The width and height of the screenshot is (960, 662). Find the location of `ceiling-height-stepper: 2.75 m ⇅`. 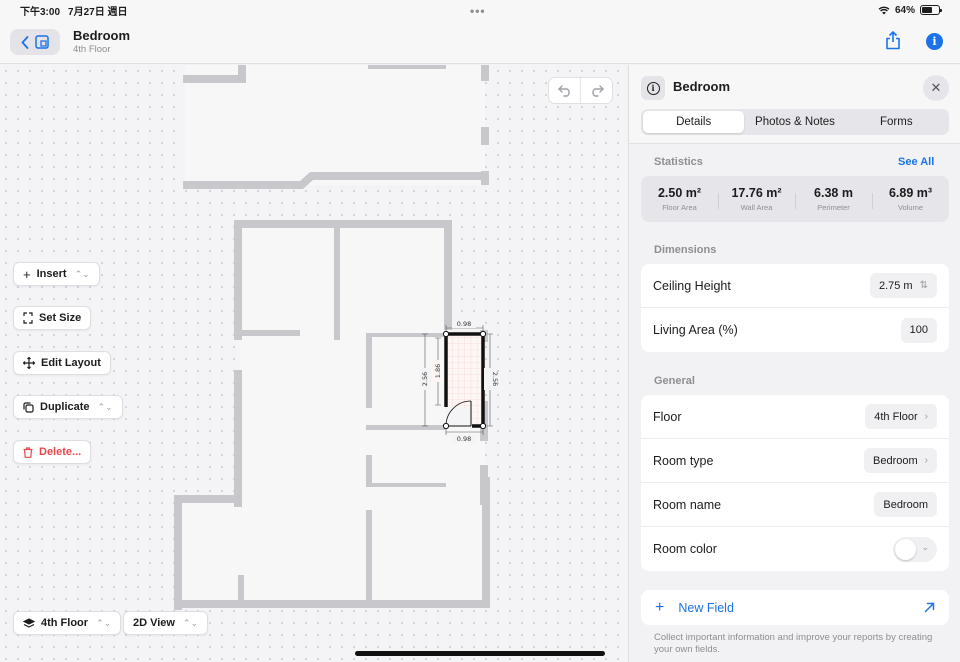

ceiling-height-stepper: 2.75 m ⇅ is located at coordinates (903, 285).